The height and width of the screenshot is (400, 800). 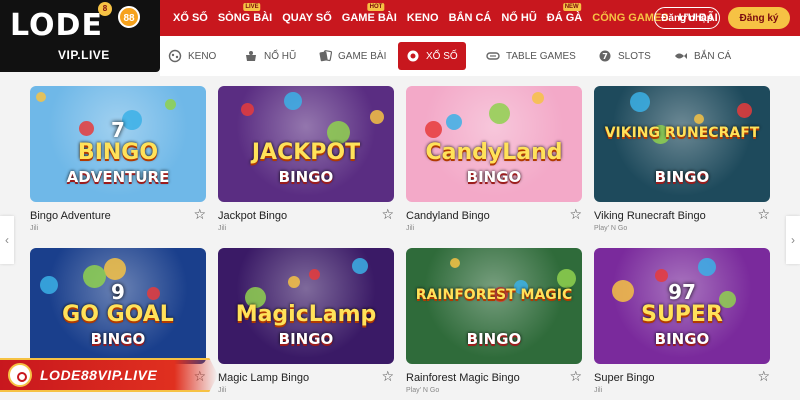 What do you see at coordinates (442, 56) in the screenshot?
I see `tab-label: XỔ SỐ` at bounding box center [442, 56].